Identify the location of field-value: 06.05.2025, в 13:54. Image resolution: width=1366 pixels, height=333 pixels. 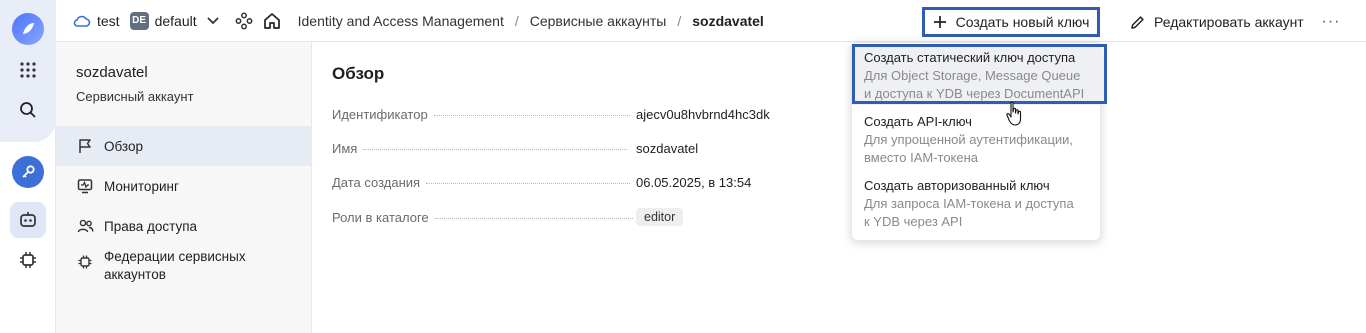
(694, 182).